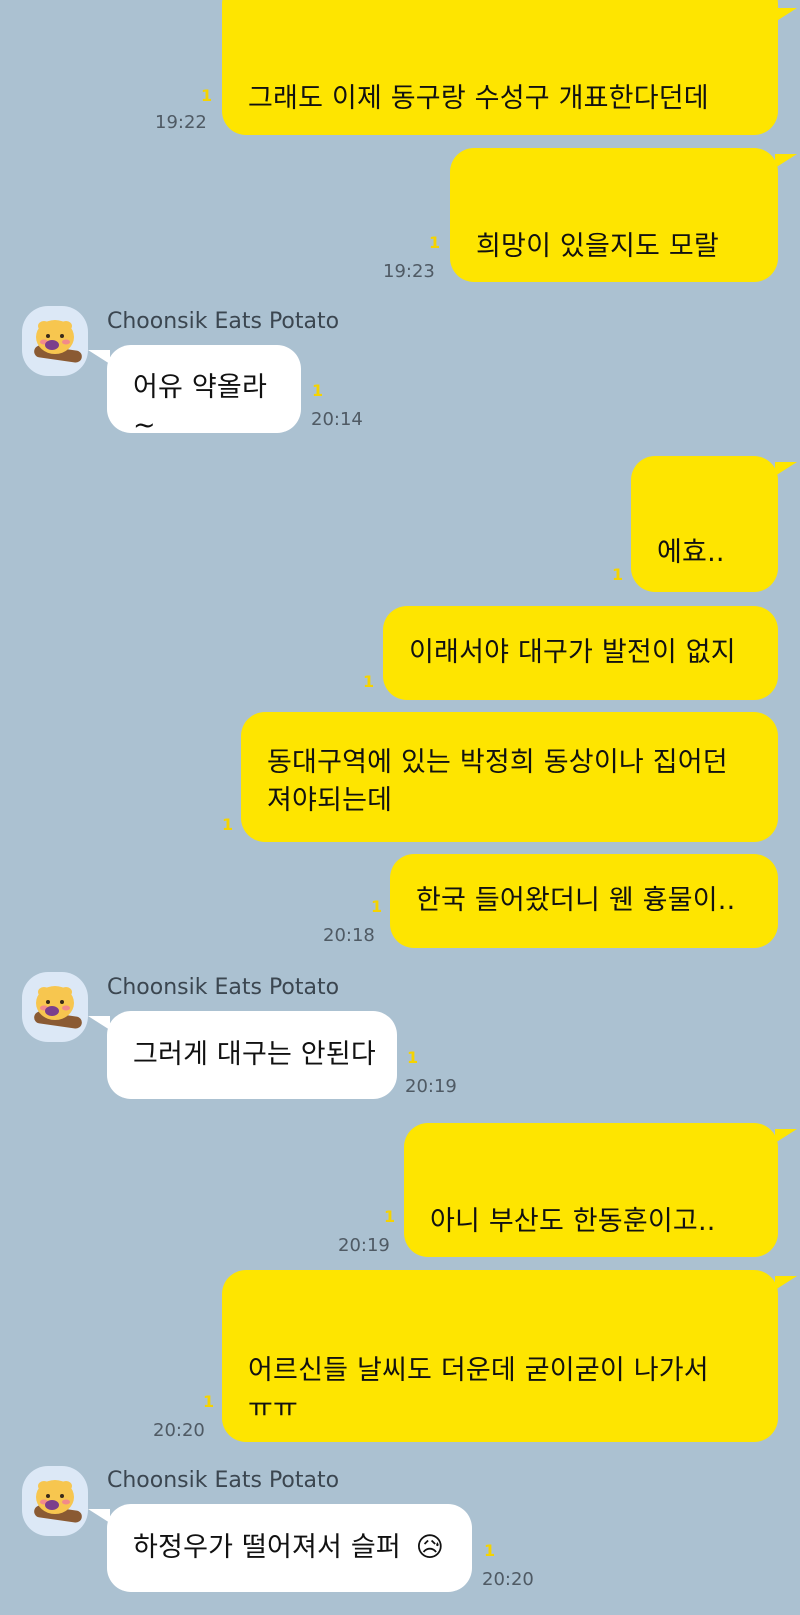 The height and width of the screenshot is (1615, 800). I want to click on message-text: 어유 약올라~, so click(200, 406).